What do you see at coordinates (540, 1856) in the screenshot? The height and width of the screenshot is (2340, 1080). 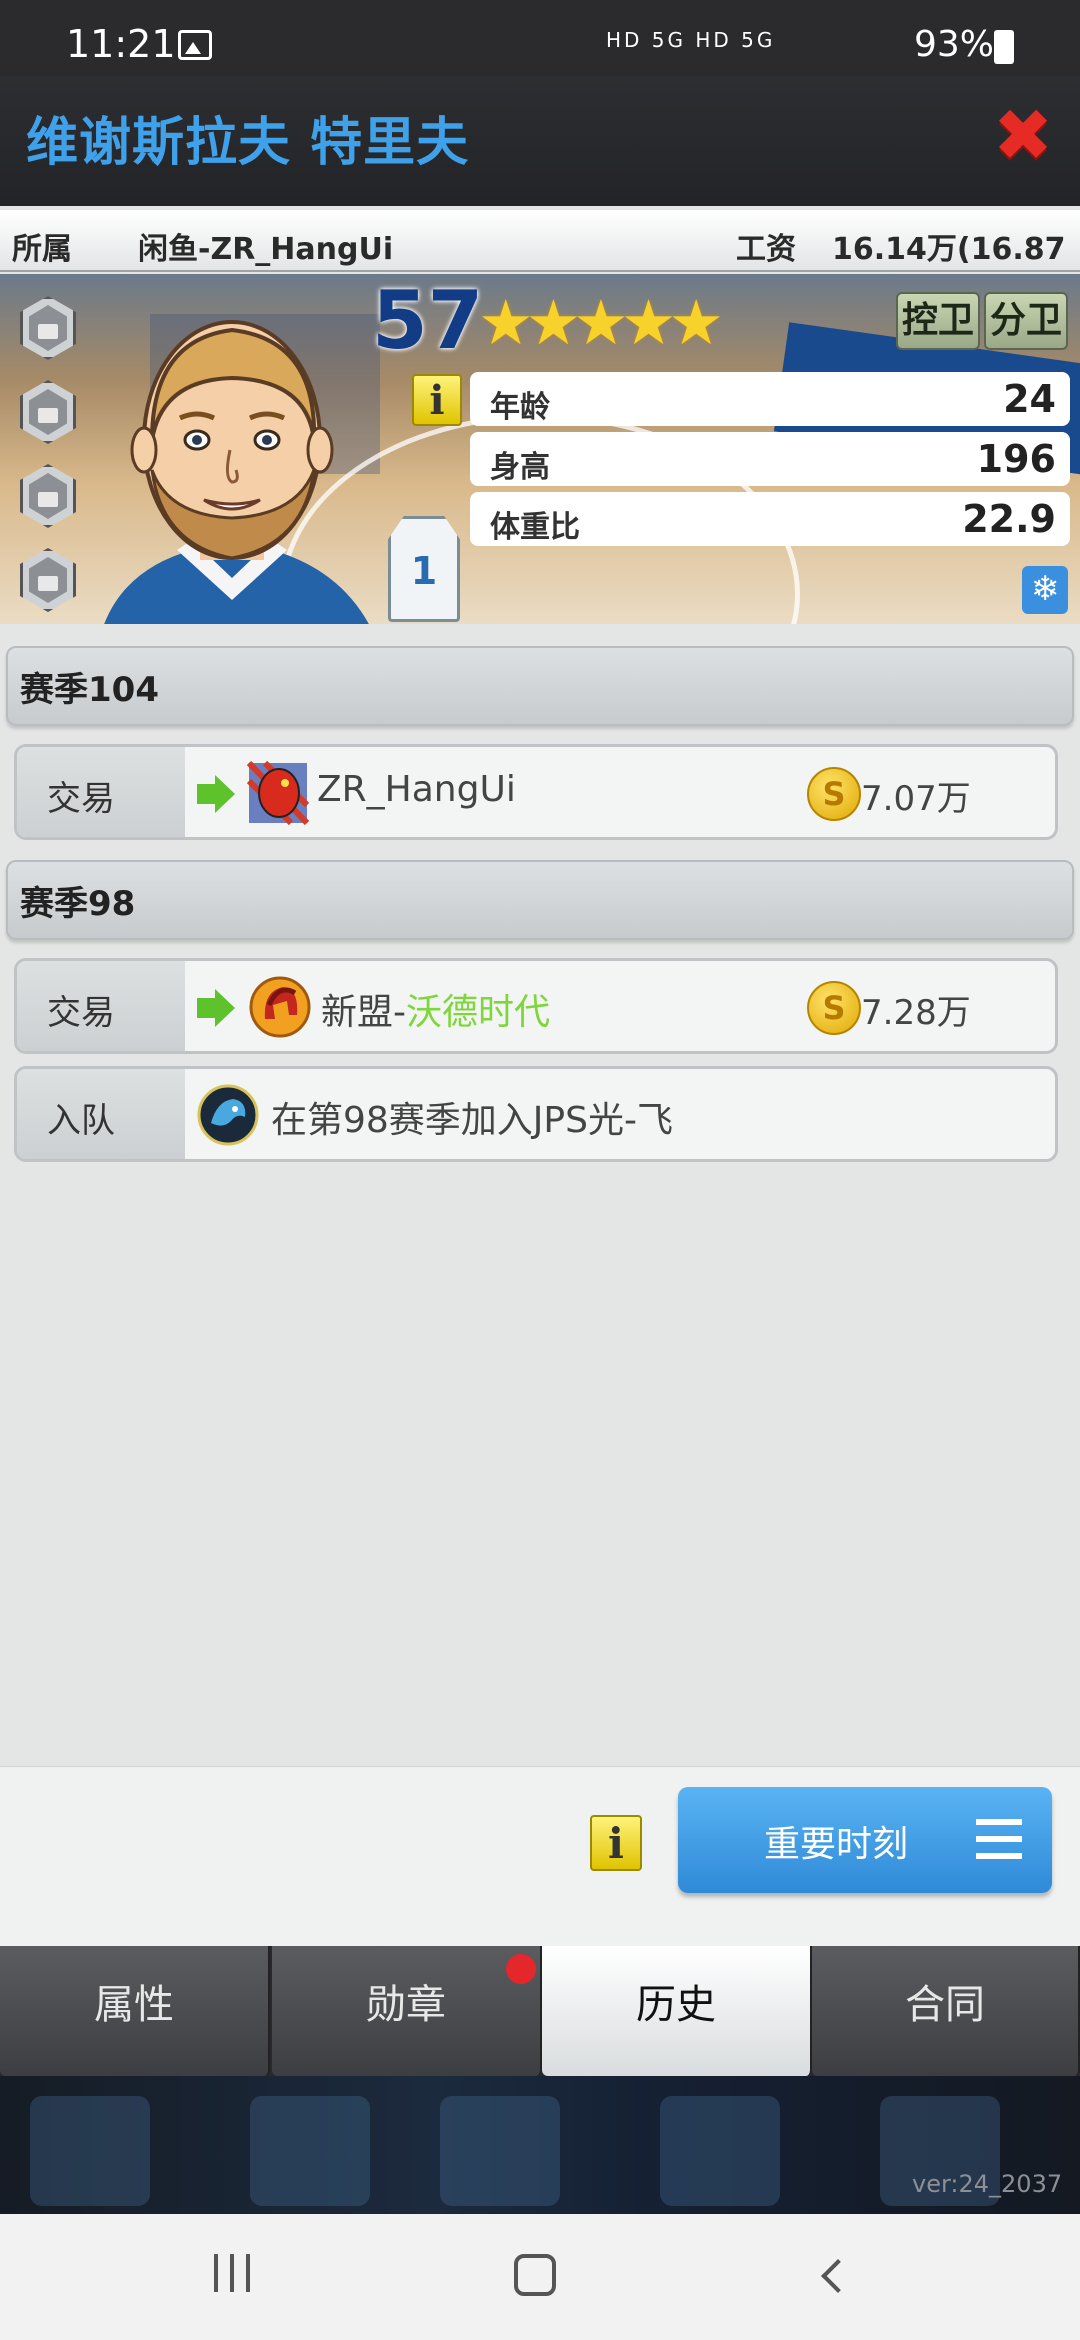 I see `action-bar: i 重要时刻` at bounding box center [540, 1856].